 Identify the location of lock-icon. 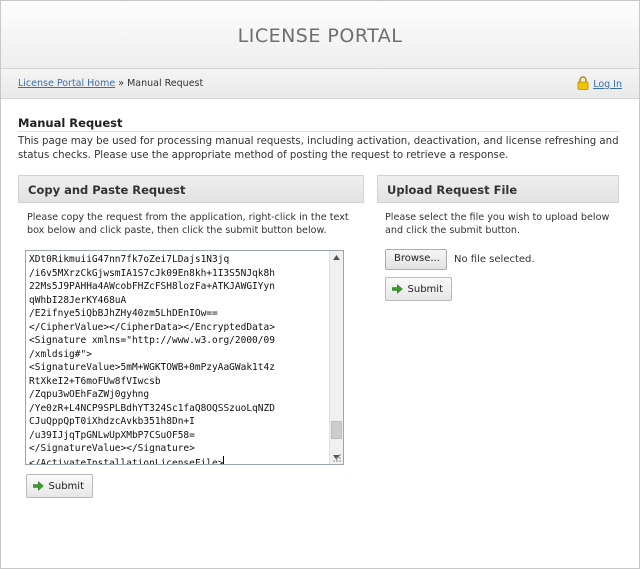
(583, 83).